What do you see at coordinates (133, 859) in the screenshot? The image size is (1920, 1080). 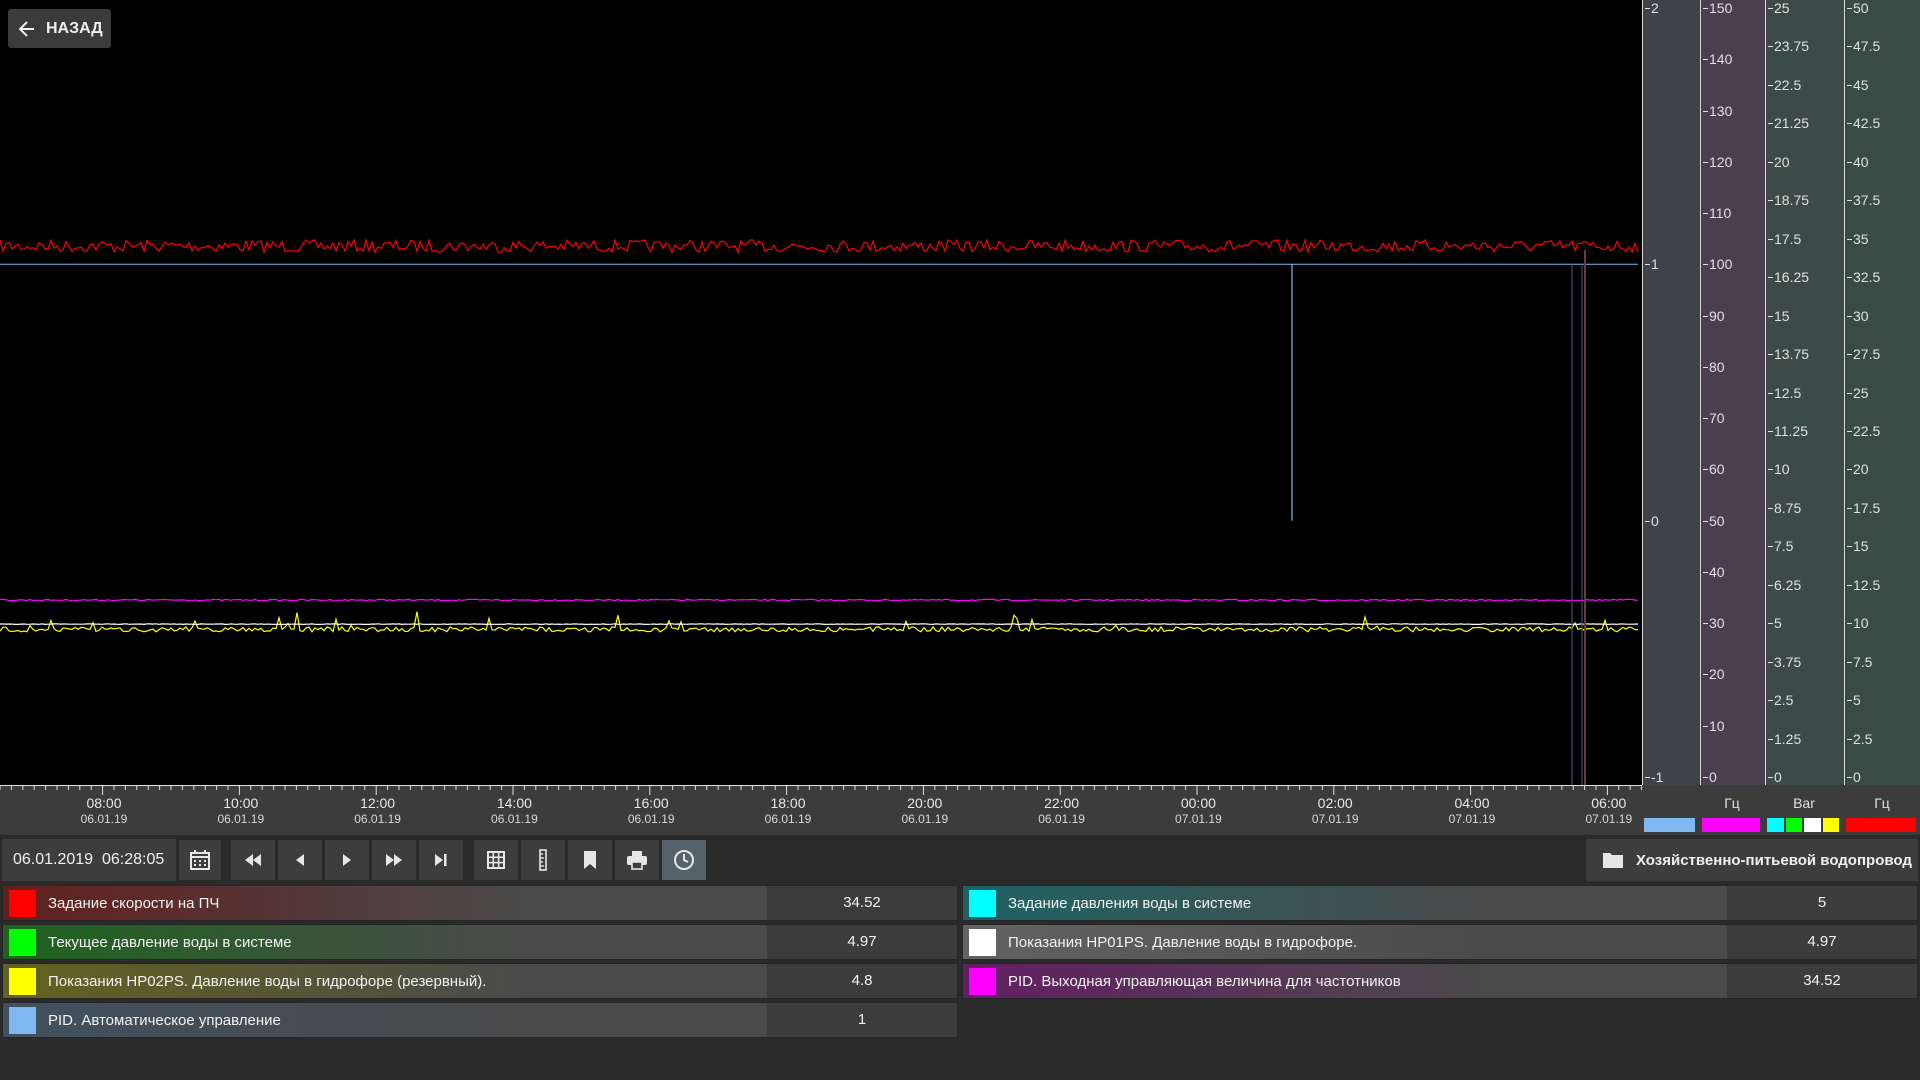 I see `time-value: 06:28:05` at bounding box center [133, 859].